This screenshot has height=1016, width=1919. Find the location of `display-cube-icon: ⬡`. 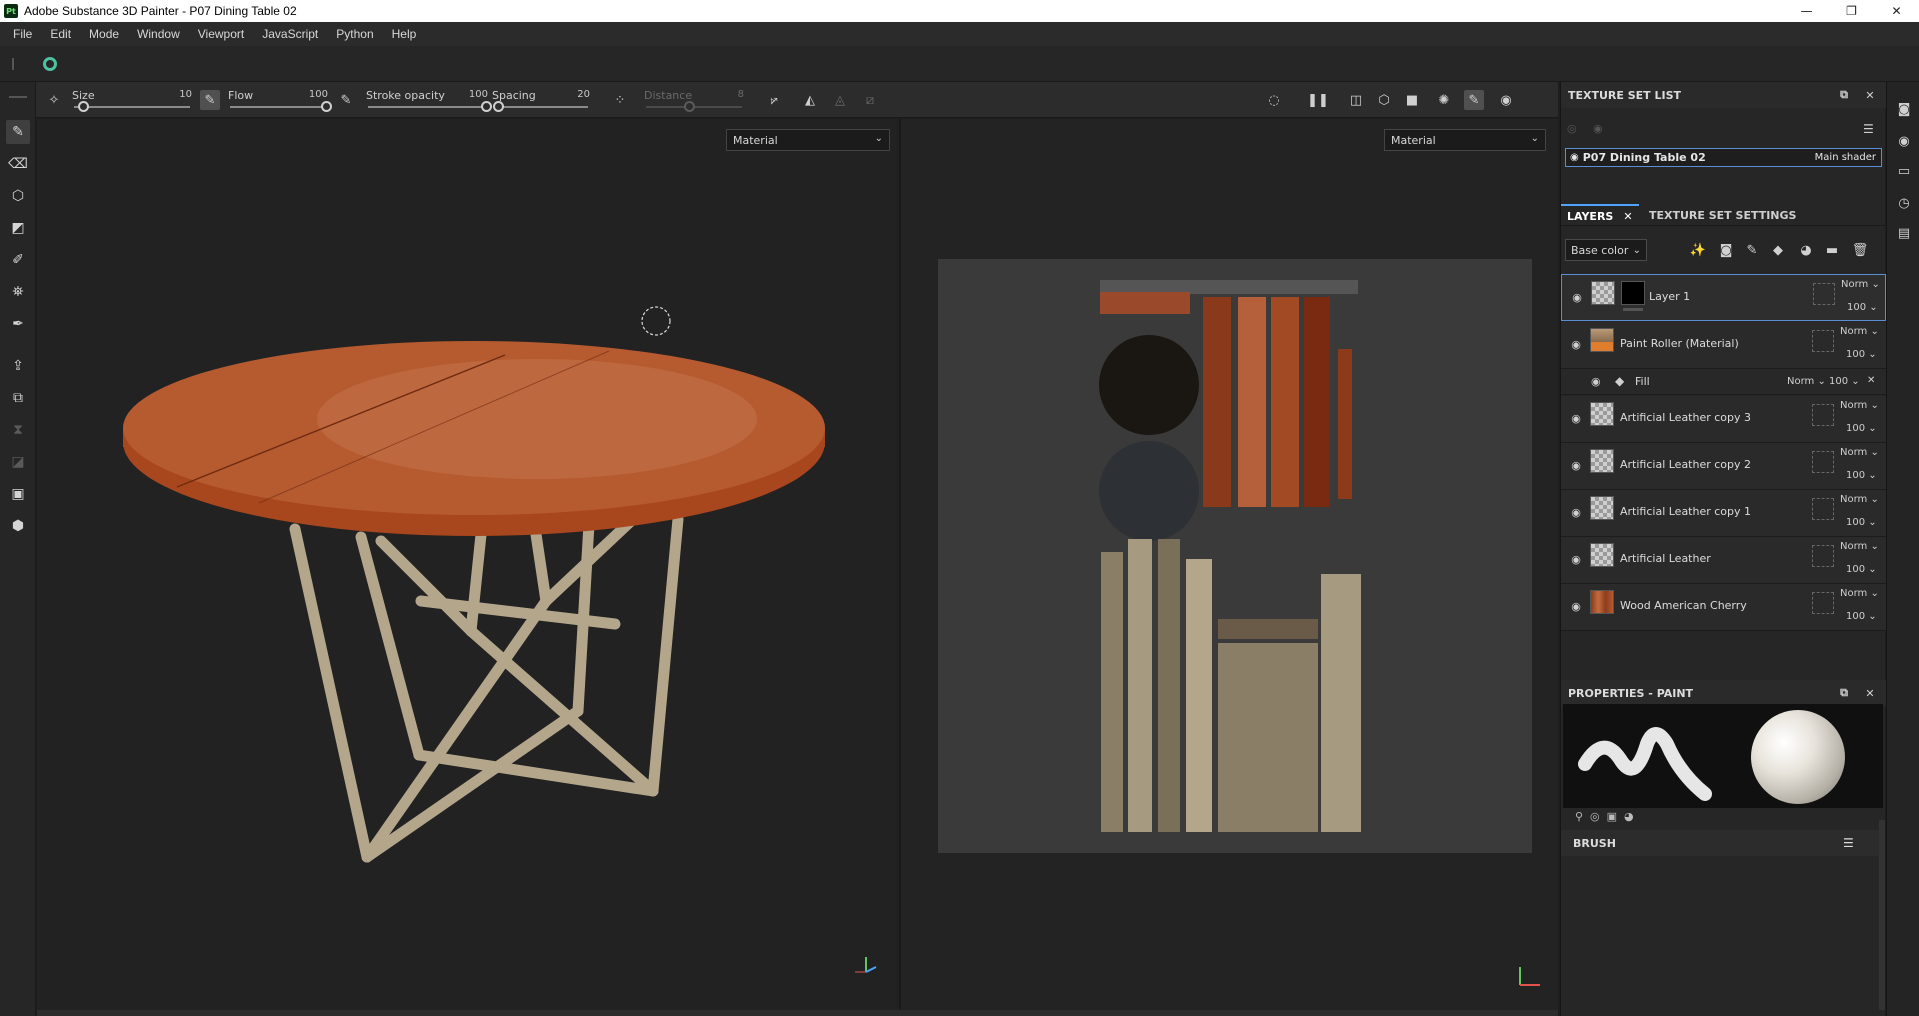

display-cube-icon: ⬡ is located at coordinates (1384, 100).